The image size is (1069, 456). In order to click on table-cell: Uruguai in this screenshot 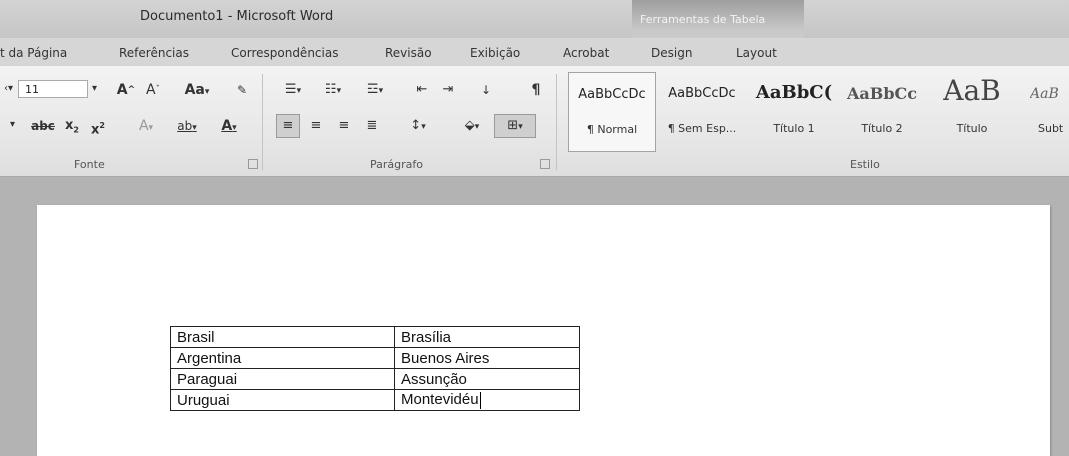, I will do `click(282, 400)`.